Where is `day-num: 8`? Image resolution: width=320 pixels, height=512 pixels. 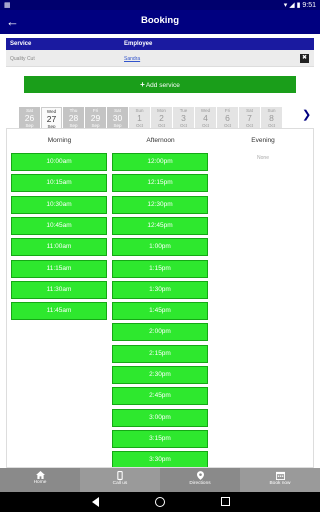 day-num: 8 is located at coordinates (271, 117).